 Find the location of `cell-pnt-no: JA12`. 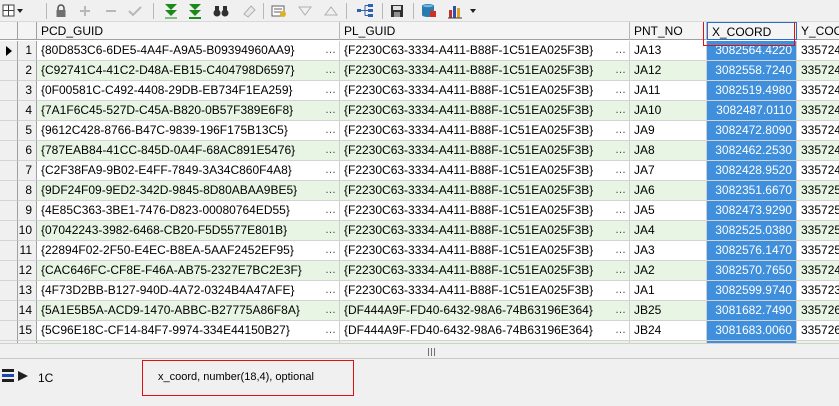

cell-pnt-no: JA12 is located at coordinates (668, 71).